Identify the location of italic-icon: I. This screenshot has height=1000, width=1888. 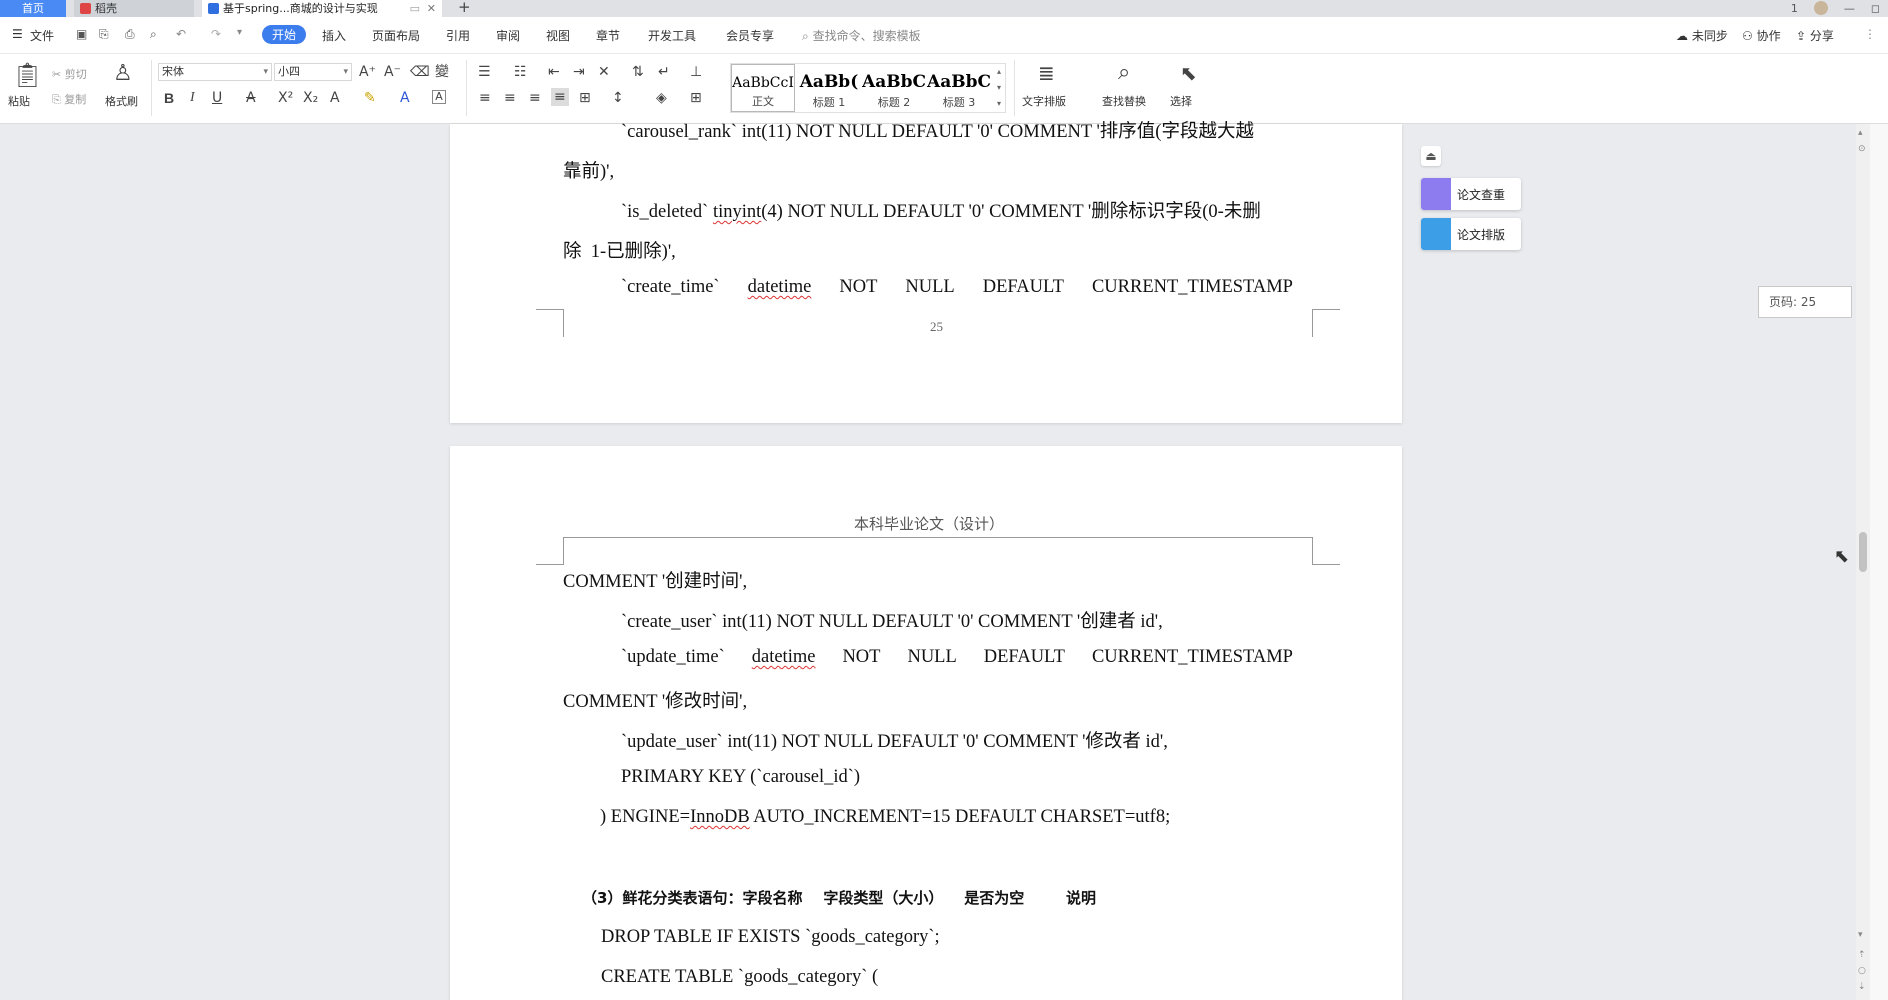
(192, 98).